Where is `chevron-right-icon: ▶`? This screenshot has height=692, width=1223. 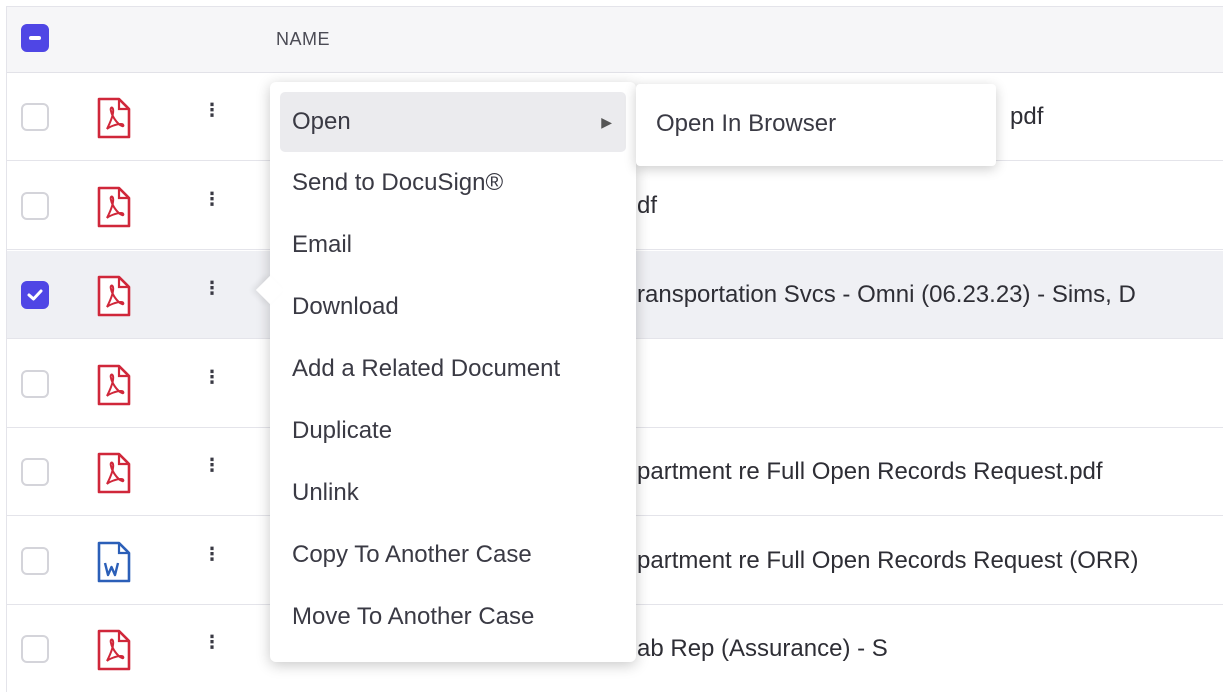
chevron-right-icon: ▶ is located at coordinates (606, 122).